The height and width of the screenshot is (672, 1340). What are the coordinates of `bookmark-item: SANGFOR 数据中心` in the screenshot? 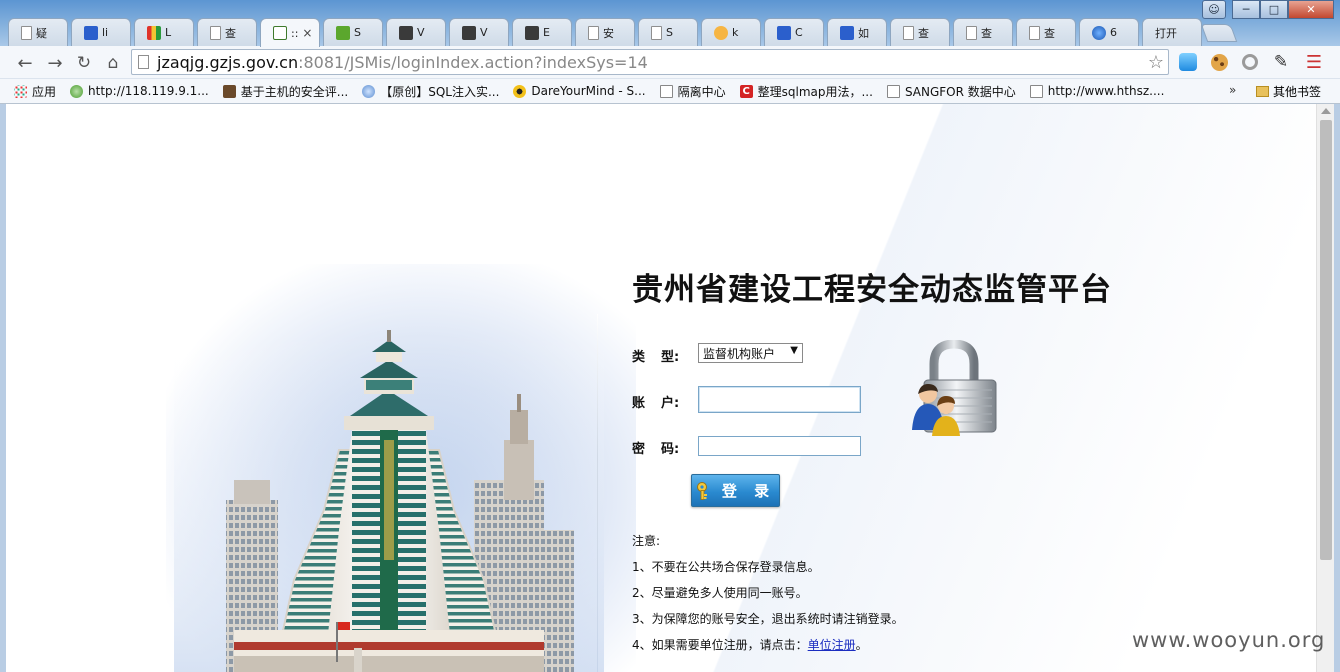 It's located at (951, 91).